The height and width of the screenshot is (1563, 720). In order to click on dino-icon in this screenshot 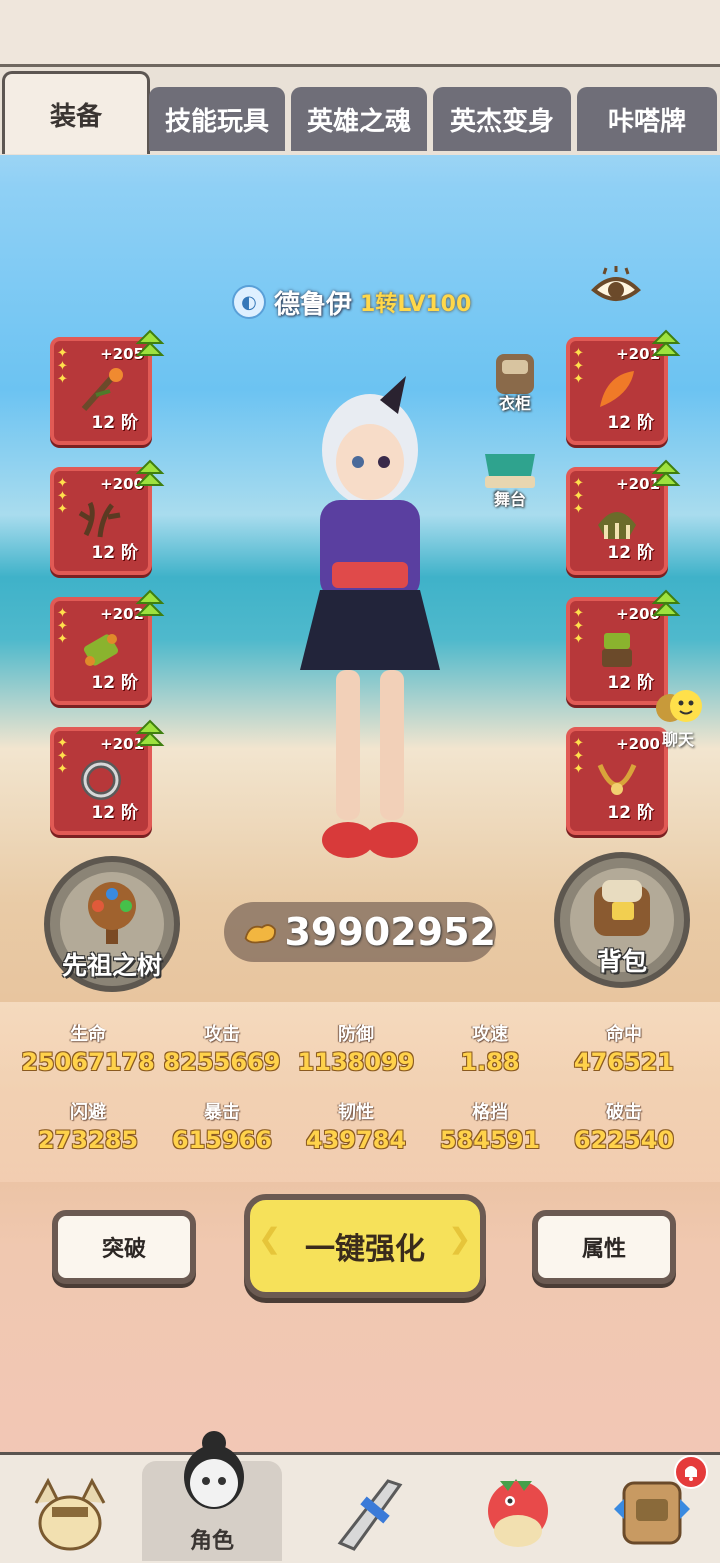, I will do `click(518, 1513)`.